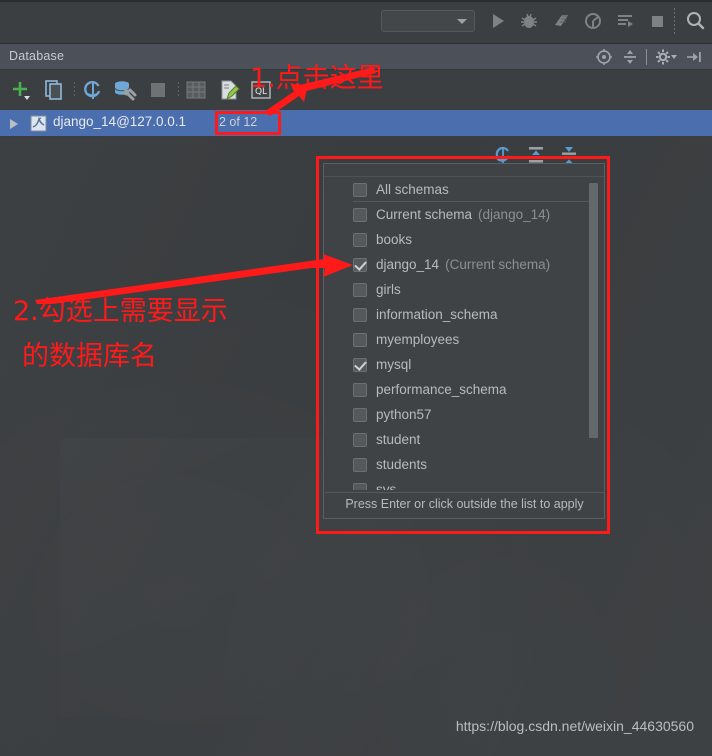 This screenshot has width=712, height=756. What do you see at coordinates (630, 57) in the screenshot?
I see `collapse-all-icon` at bounding box center [630, 57].